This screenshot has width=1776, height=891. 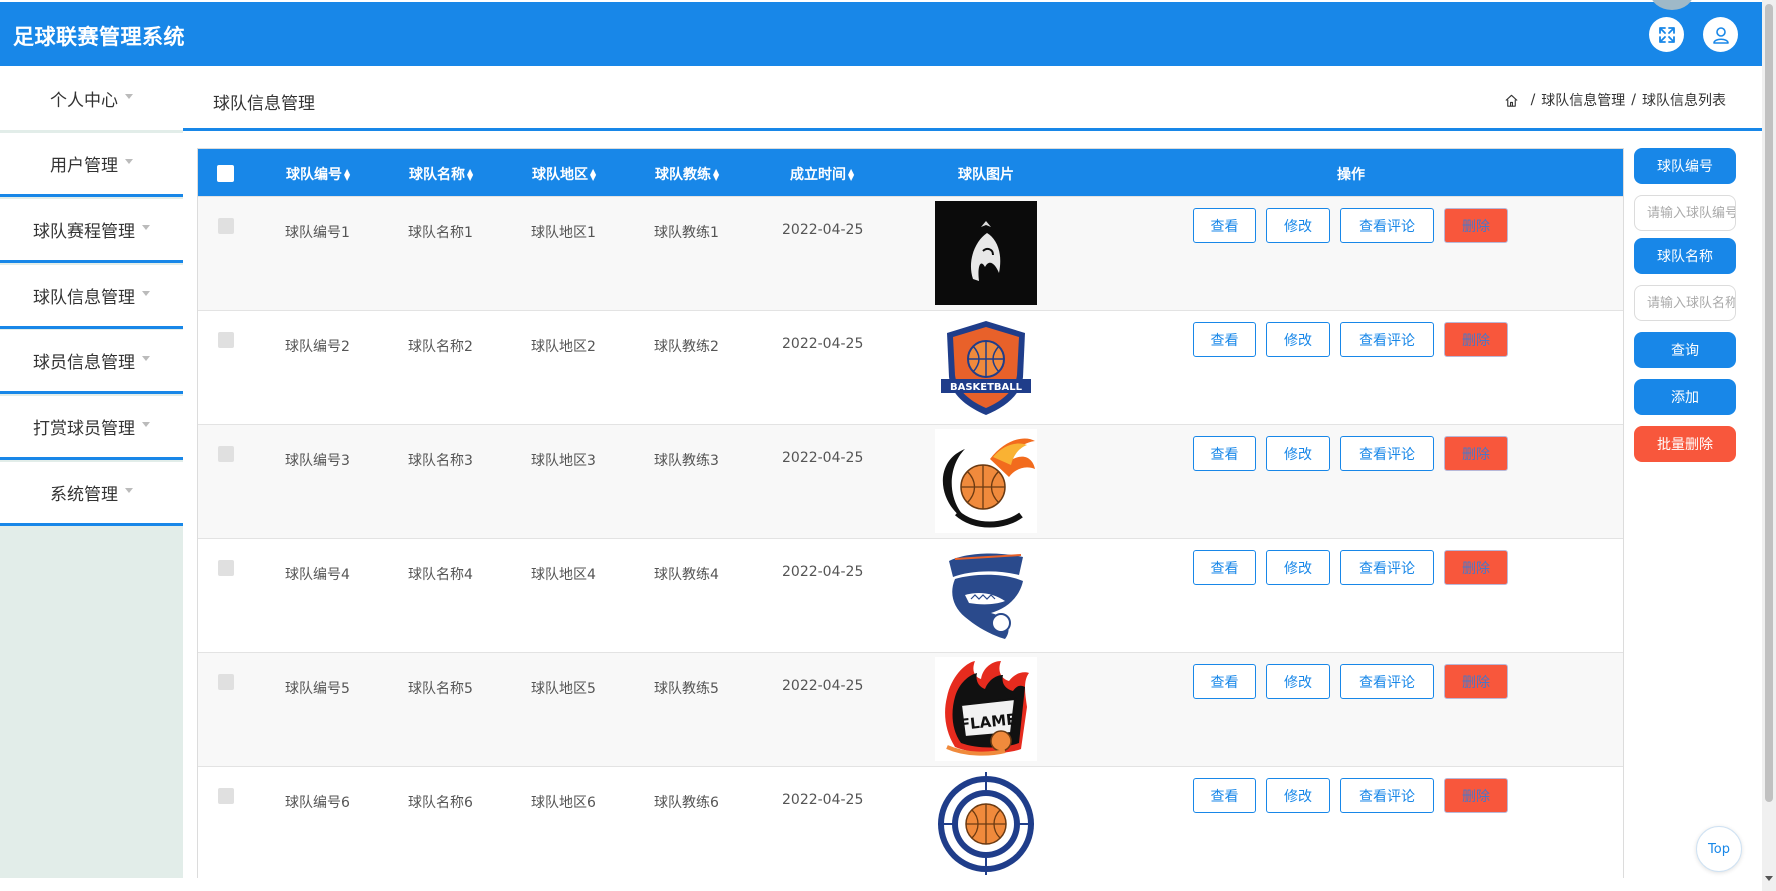 I want to click on sidebar-item-user-management: 用户管理, so click(x=91, y=165).